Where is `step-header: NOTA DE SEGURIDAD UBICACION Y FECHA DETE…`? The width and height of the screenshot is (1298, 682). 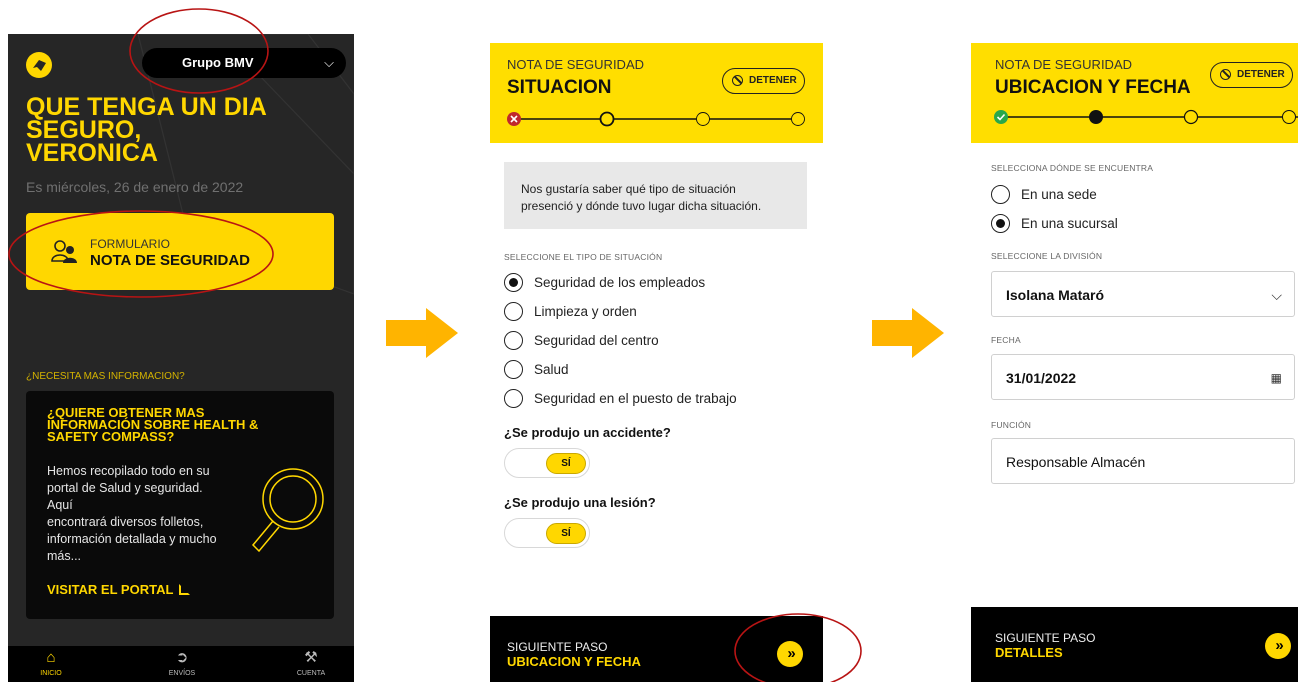
step-header: NOTA DE SEGURIDAD UBICACION Y FECHA DETE… is located at coordinates (1134, 93).